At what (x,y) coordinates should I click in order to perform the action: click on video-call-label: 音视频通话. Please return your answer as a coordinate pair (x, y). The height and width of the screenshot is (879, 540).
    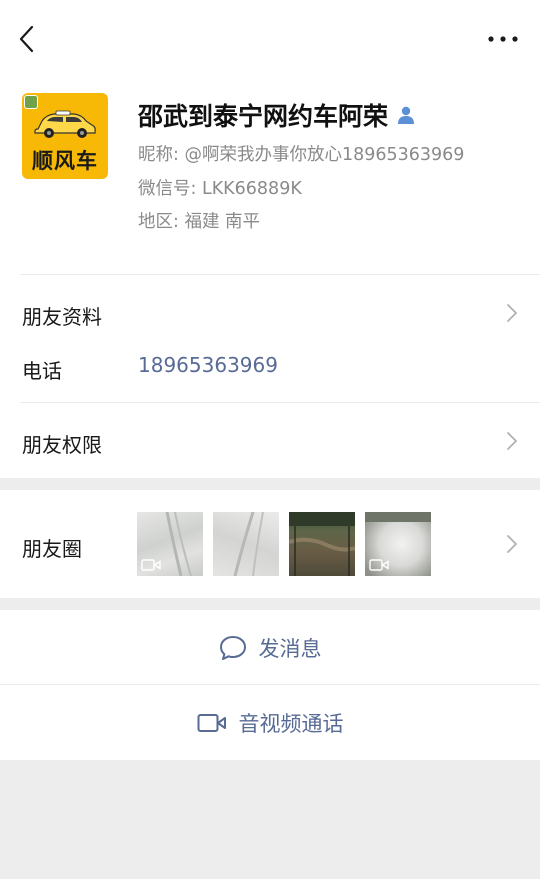
    Looking at the image, I should click on (291, 724).